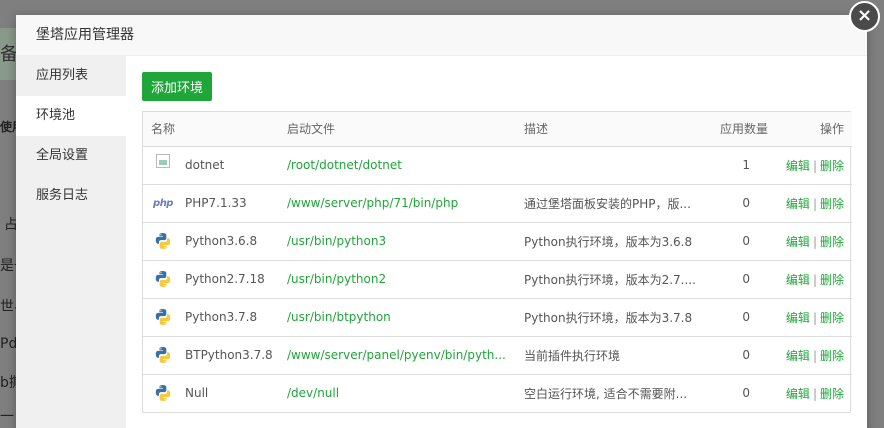  What do you see at coordinates (225, 279) in the screenshot?
I see `env-name: Python2.7.18` at bounding box center [225, 279].